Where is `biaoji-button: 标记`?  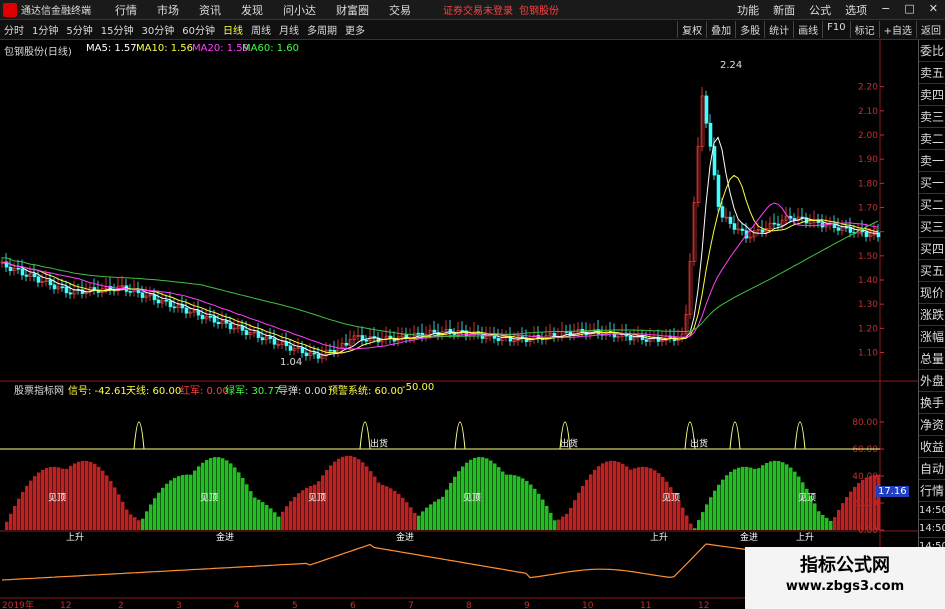
biaoji-button: 标记 is located at coordinates (864, 29).